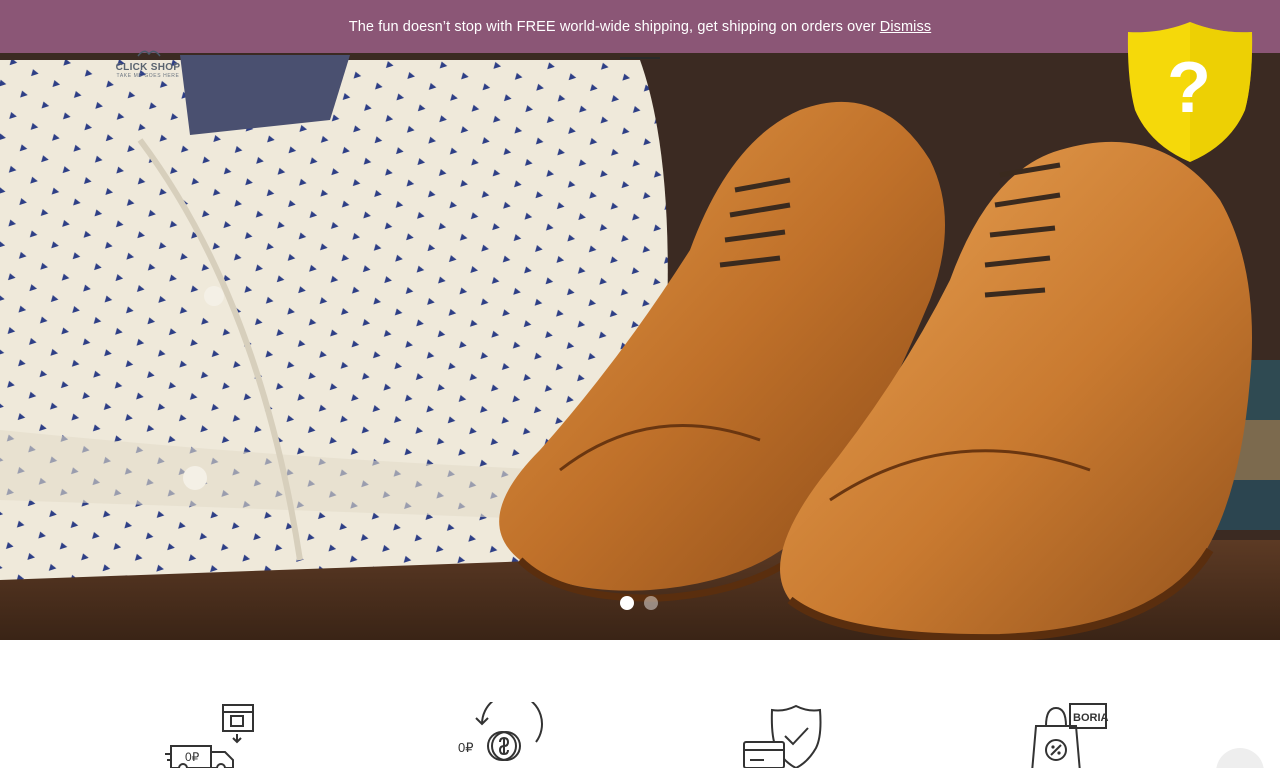  I want to click on brand-logo: CLICK SHOP TAKE ME GOES HERE, so click(148, 63).